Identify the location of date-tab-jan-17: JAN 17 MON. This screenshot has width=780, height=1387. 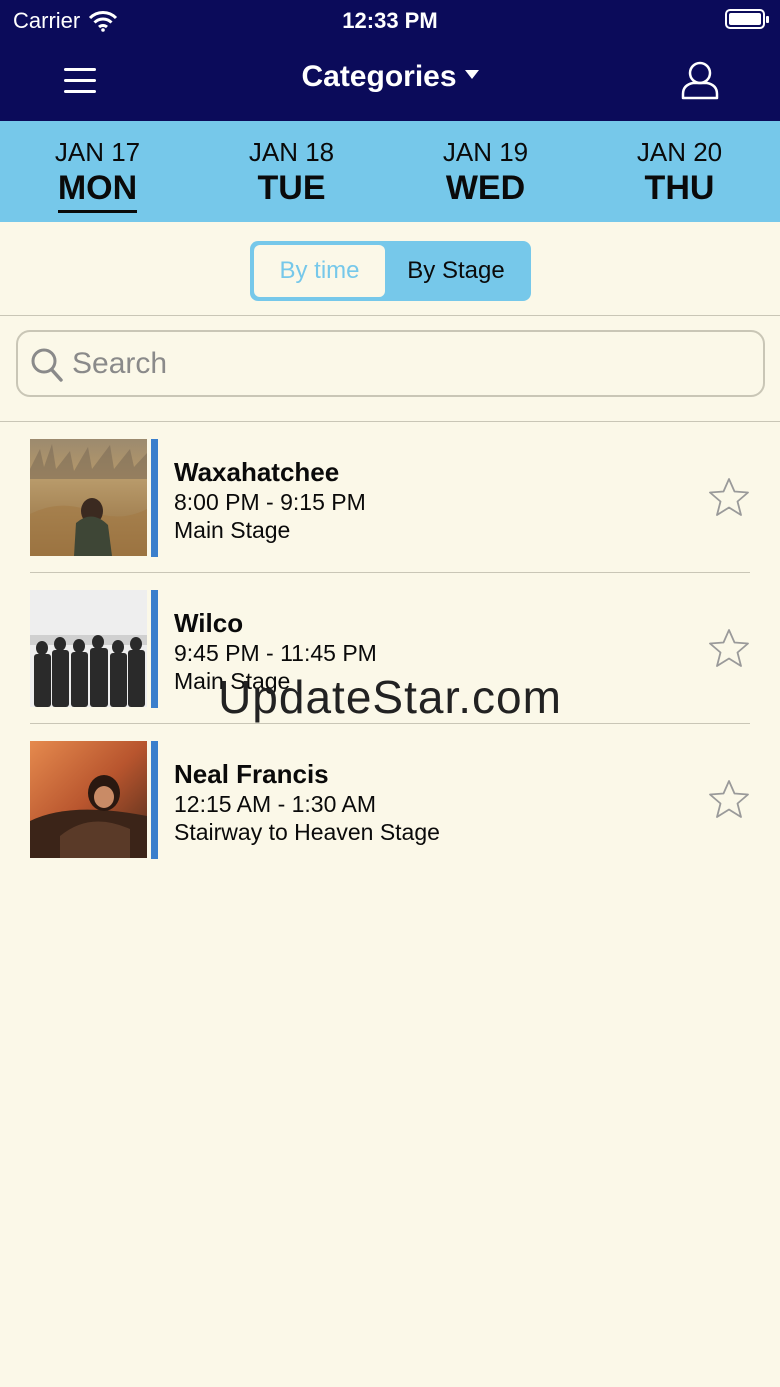
(97, 174).